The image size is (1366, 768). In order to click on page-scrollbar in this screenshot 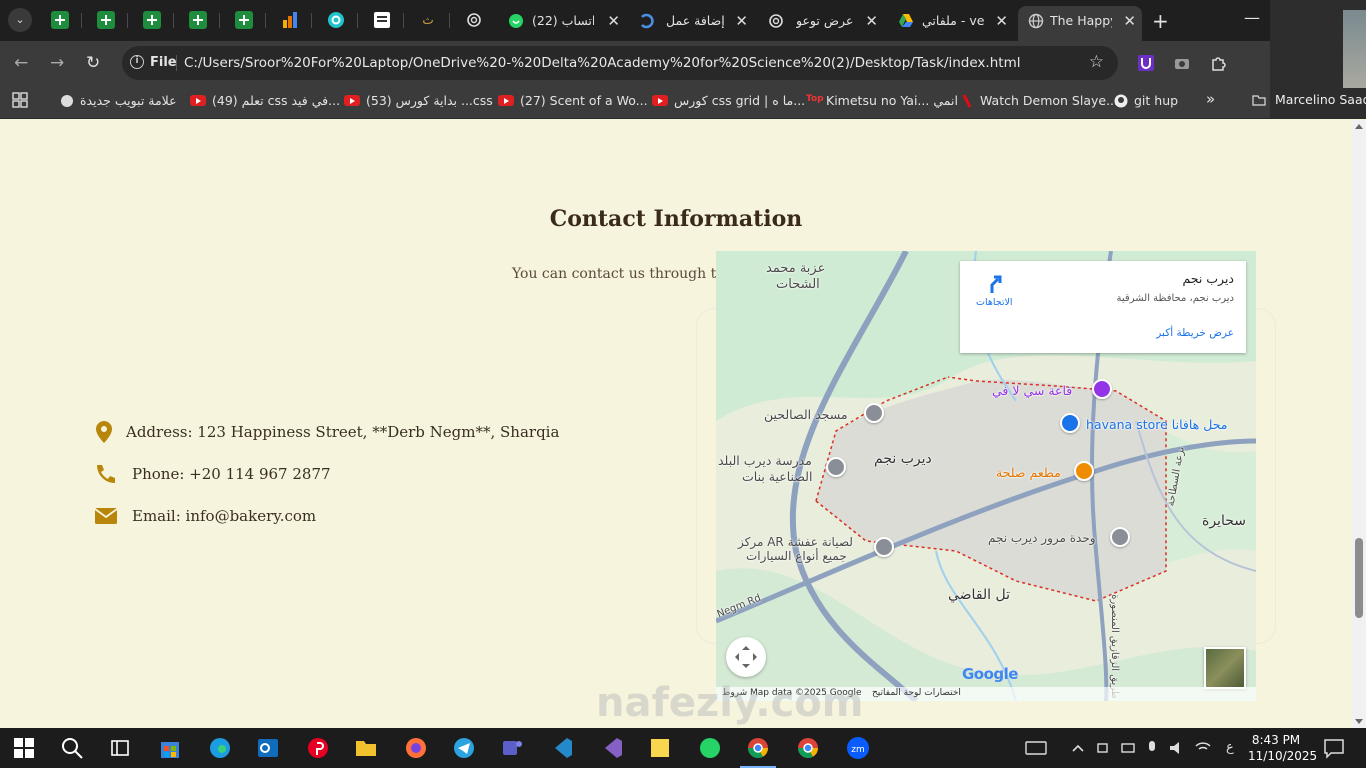, I will do `click(1359, 424)`.